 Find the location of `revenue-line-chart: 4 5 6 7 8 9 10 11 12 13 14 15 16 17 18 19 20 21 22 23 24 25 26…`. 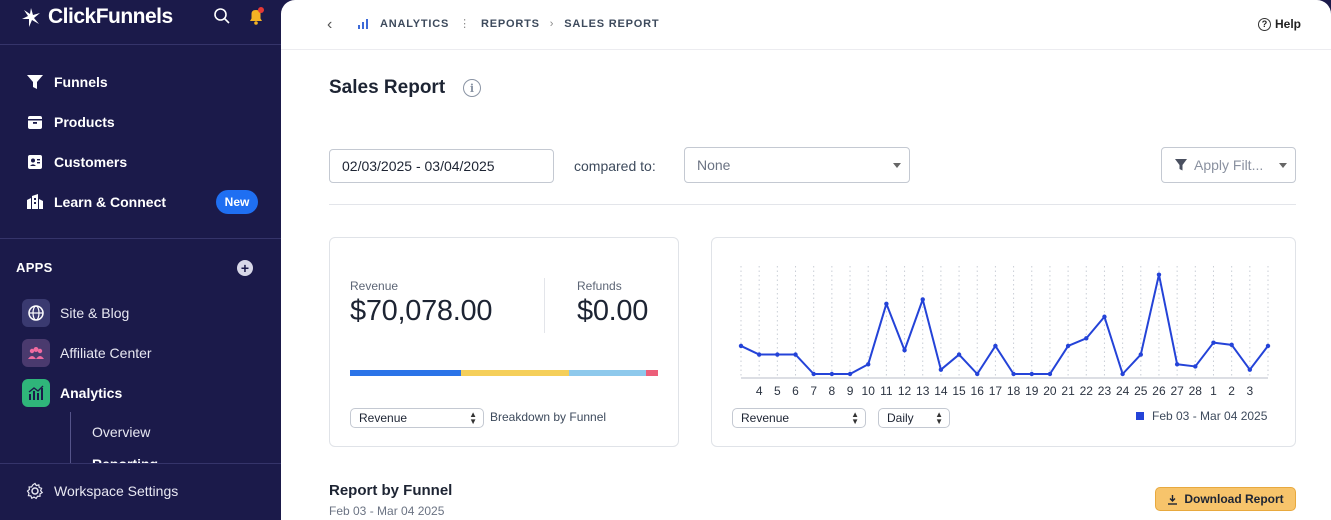

revenue-line-chart: 4 5 6 7 8 9 10 11 12 13 14 15 16 17 18 19 20 21 22 23 24 25 26… is located at coordinates (1004, 332).